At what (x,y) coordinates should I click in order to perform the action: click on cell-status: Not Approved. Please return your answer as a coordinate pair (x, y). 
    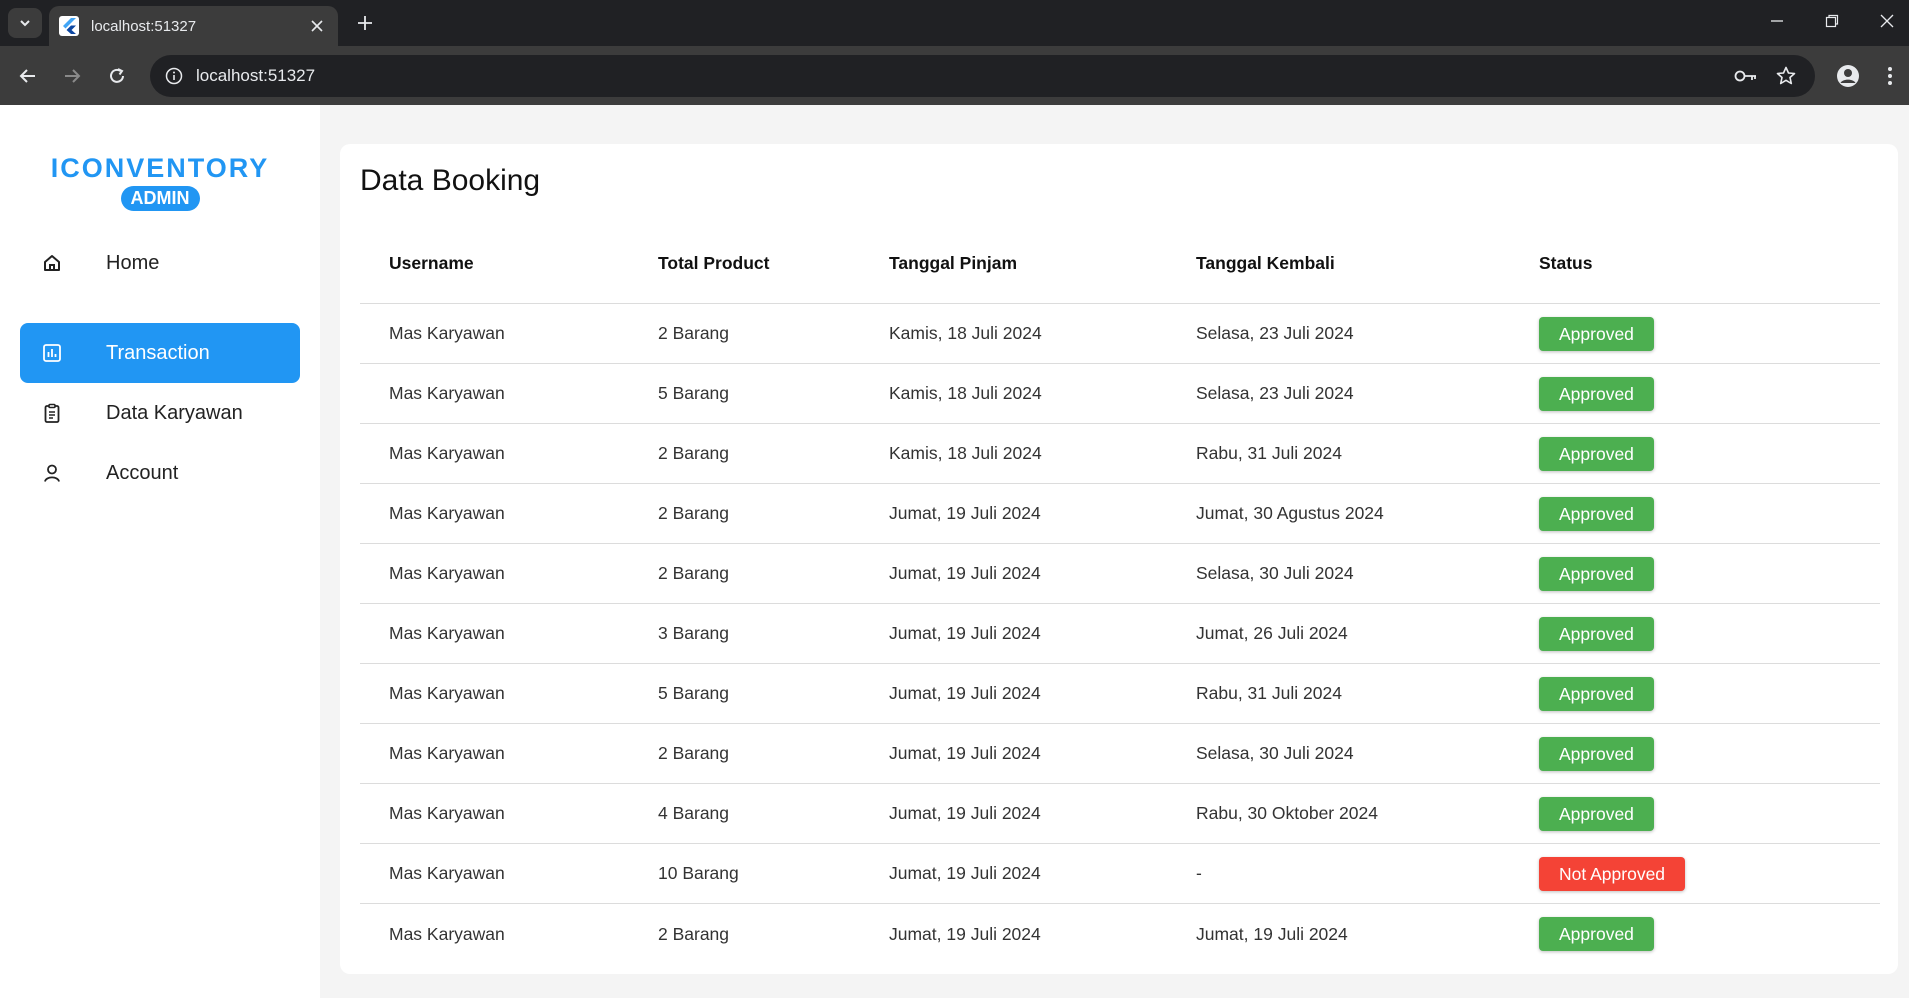
    Looking at the image, I should click on (1709, 873).